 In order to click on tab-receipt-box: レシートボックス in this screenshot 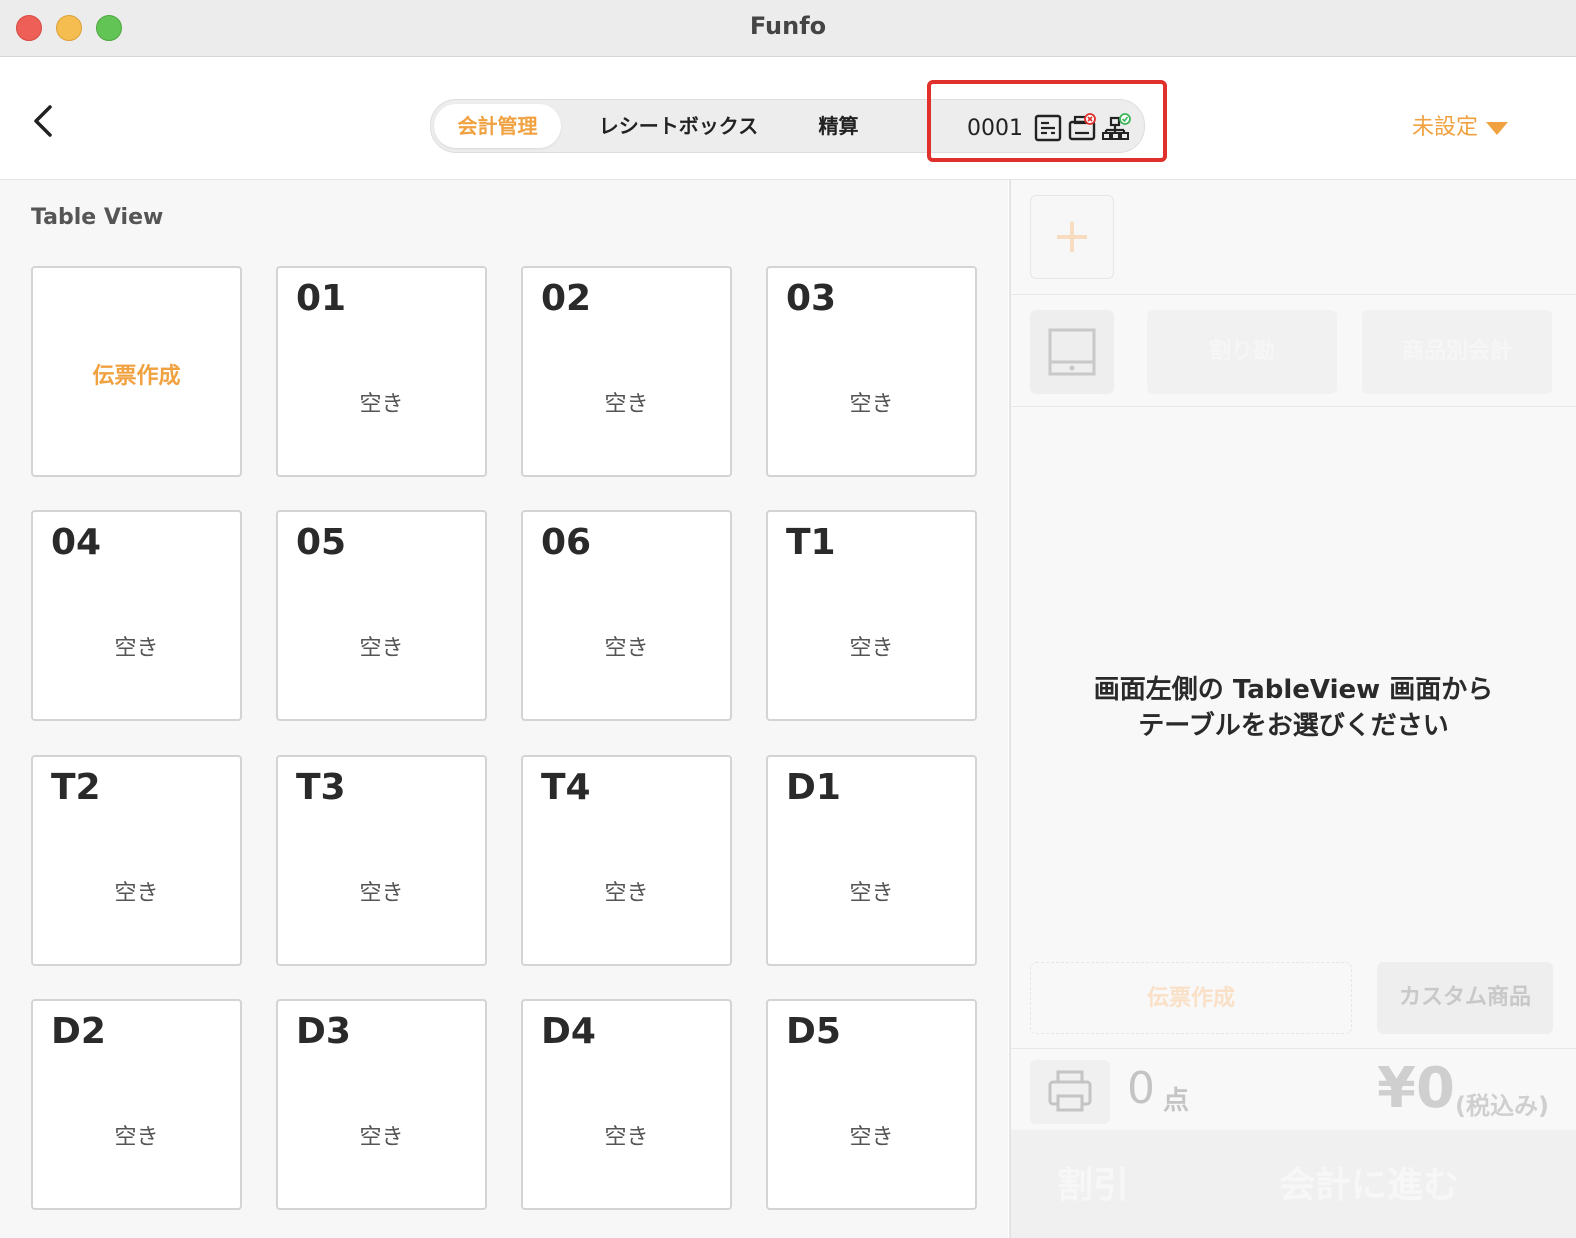, I will do `click(678, 126)`.